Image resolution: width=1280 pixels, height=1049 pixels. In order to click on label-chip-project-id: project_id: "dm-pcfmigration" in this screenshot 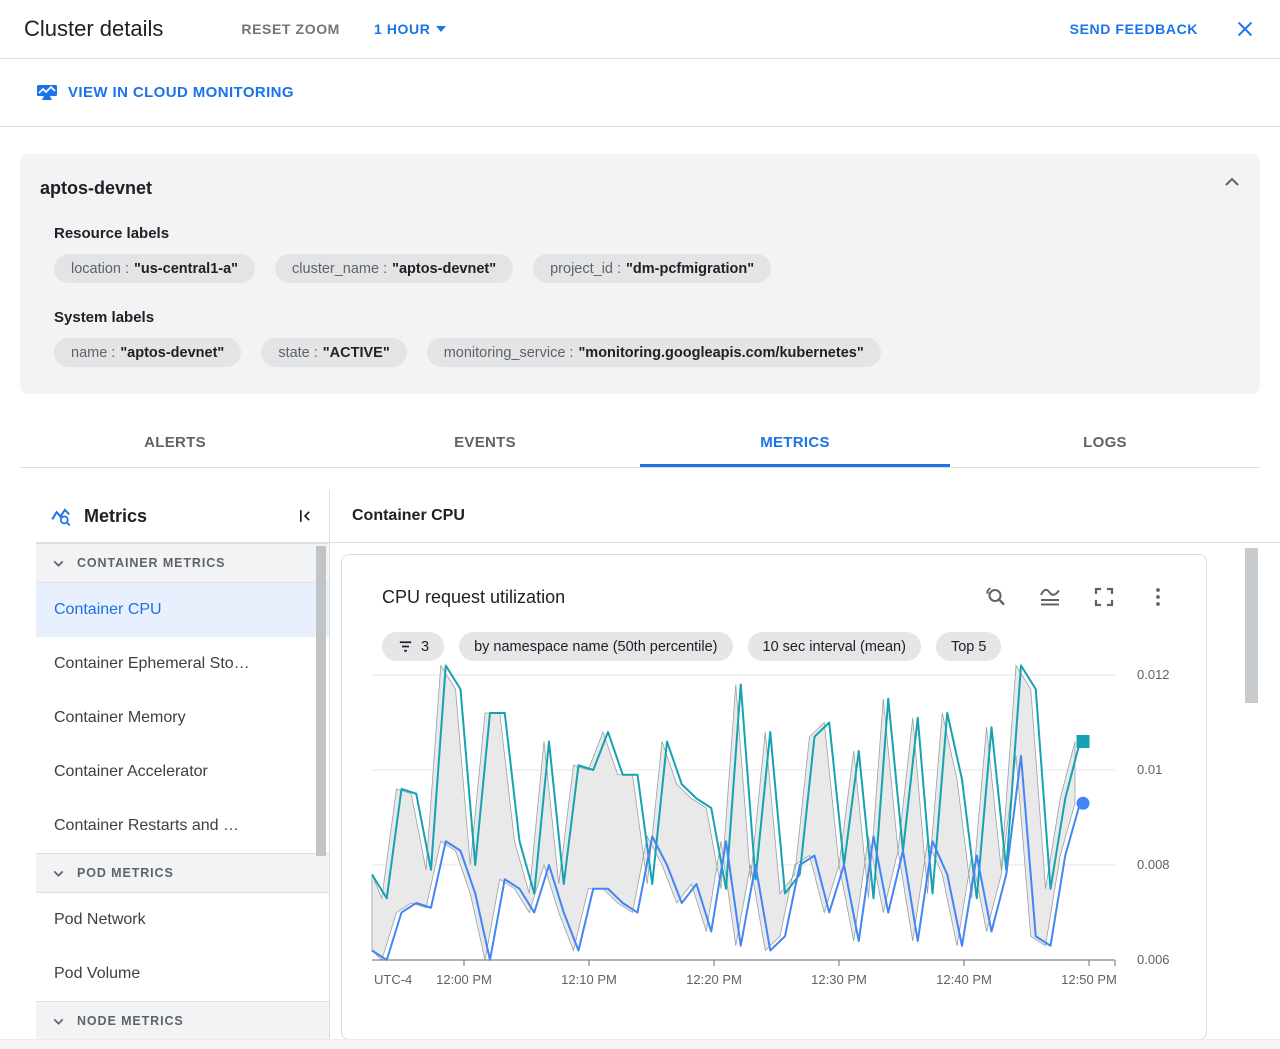, I will do `click(652, 268)`.